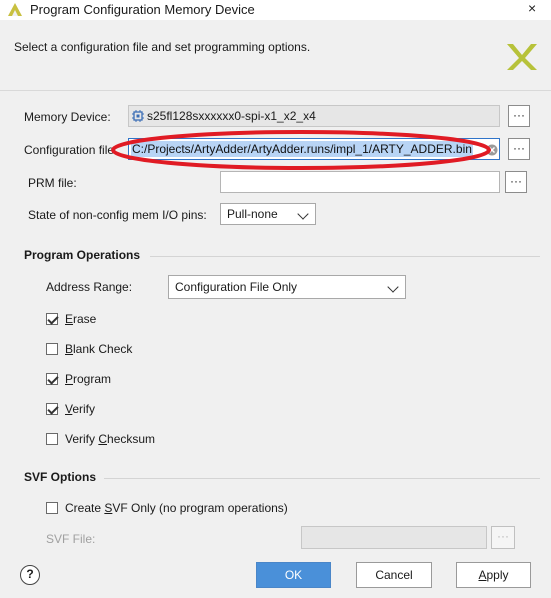 This screenshot has height=598, width=551. I want to click on config-file-label: Configuration file:, so click(71, 150).